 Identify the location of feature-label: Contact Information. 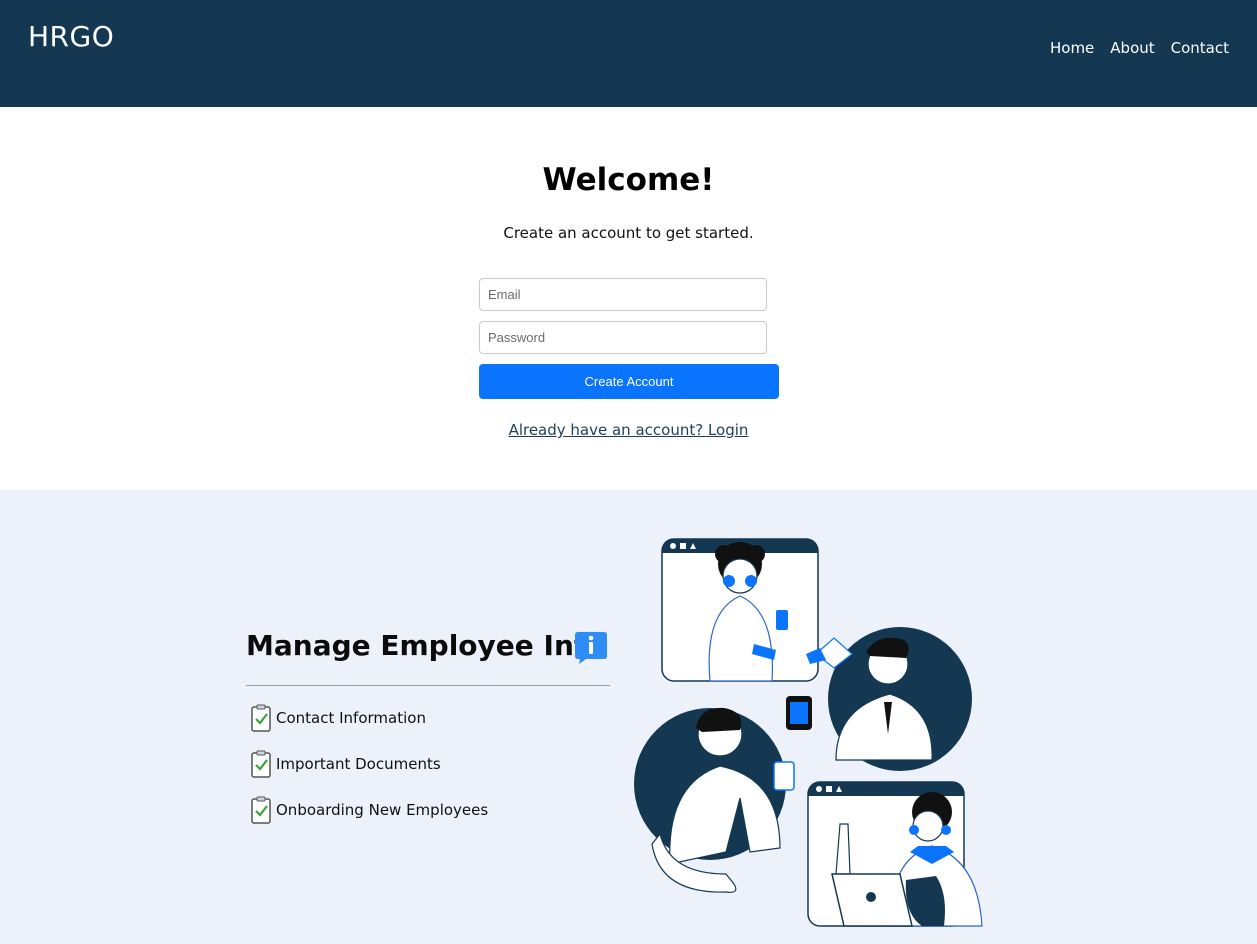
(351, 718).